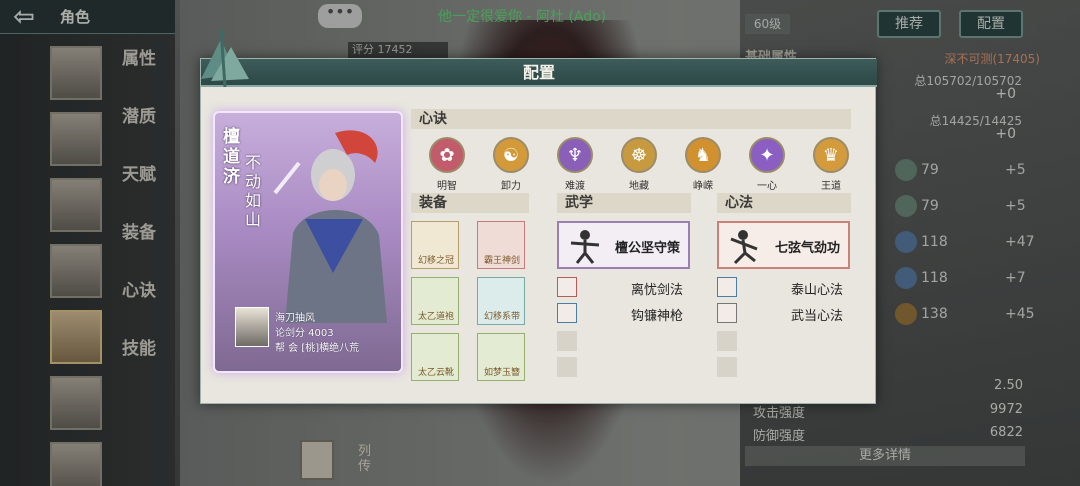 This screenshot has height=486, width=1080. What do you see at coordinates (501, 301) in the screenshot?
I see `equip-slot: 幻移系带` at bounding box center [501, 301].